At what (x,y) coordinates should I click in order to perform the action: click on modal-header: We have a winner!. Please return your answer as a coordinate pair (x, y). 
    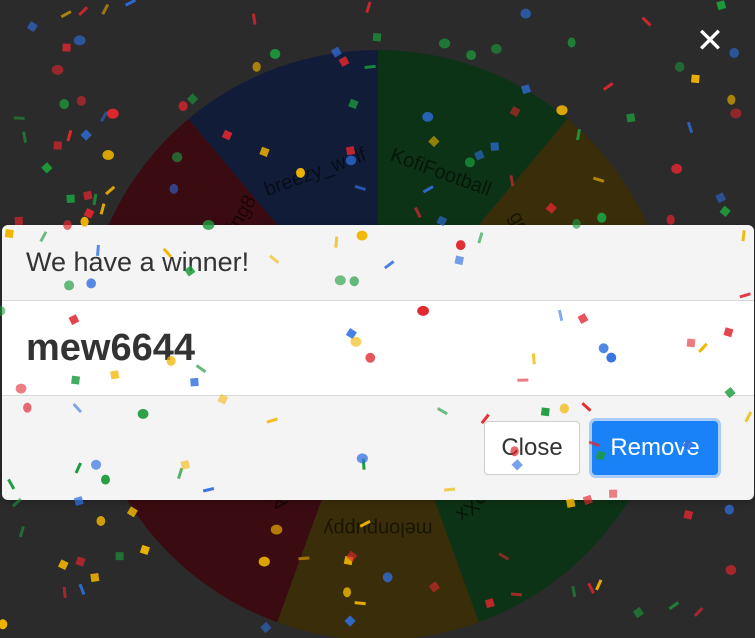
    Looking at the image, I should click on (378, 263).